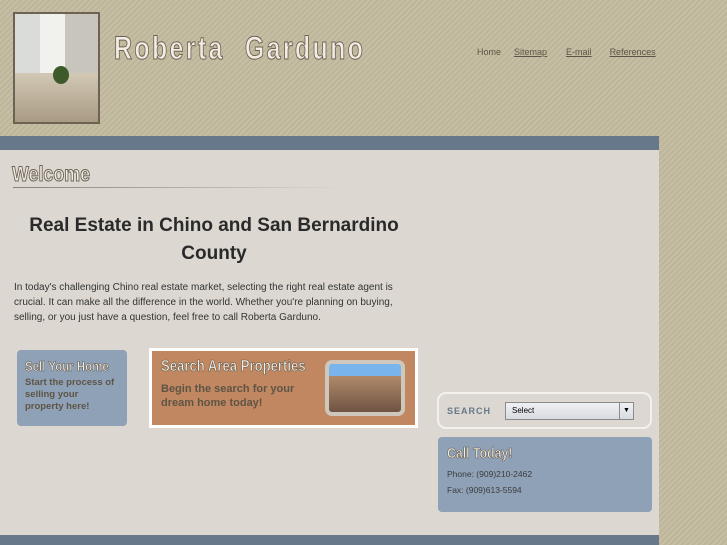  I want to click on nav-sitemap: Sitemap, so click(530, 52).